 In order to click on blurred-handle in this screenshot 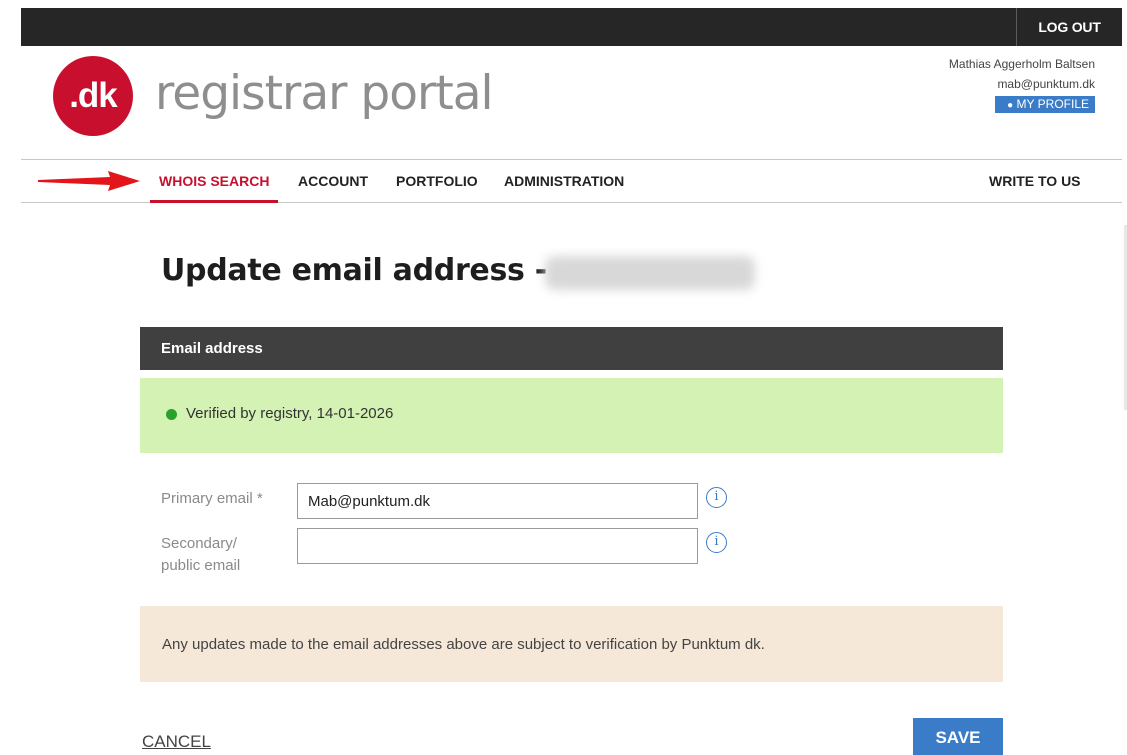, I will do `click(650, 273)`.